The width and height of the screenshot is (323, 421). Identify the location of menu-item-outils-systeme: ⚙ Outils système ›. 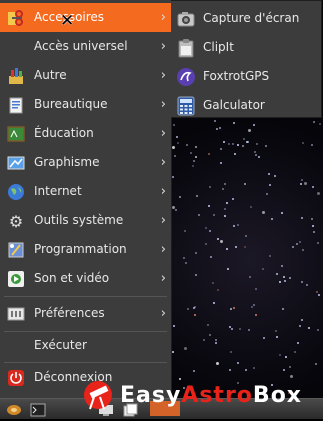
(85, 220).